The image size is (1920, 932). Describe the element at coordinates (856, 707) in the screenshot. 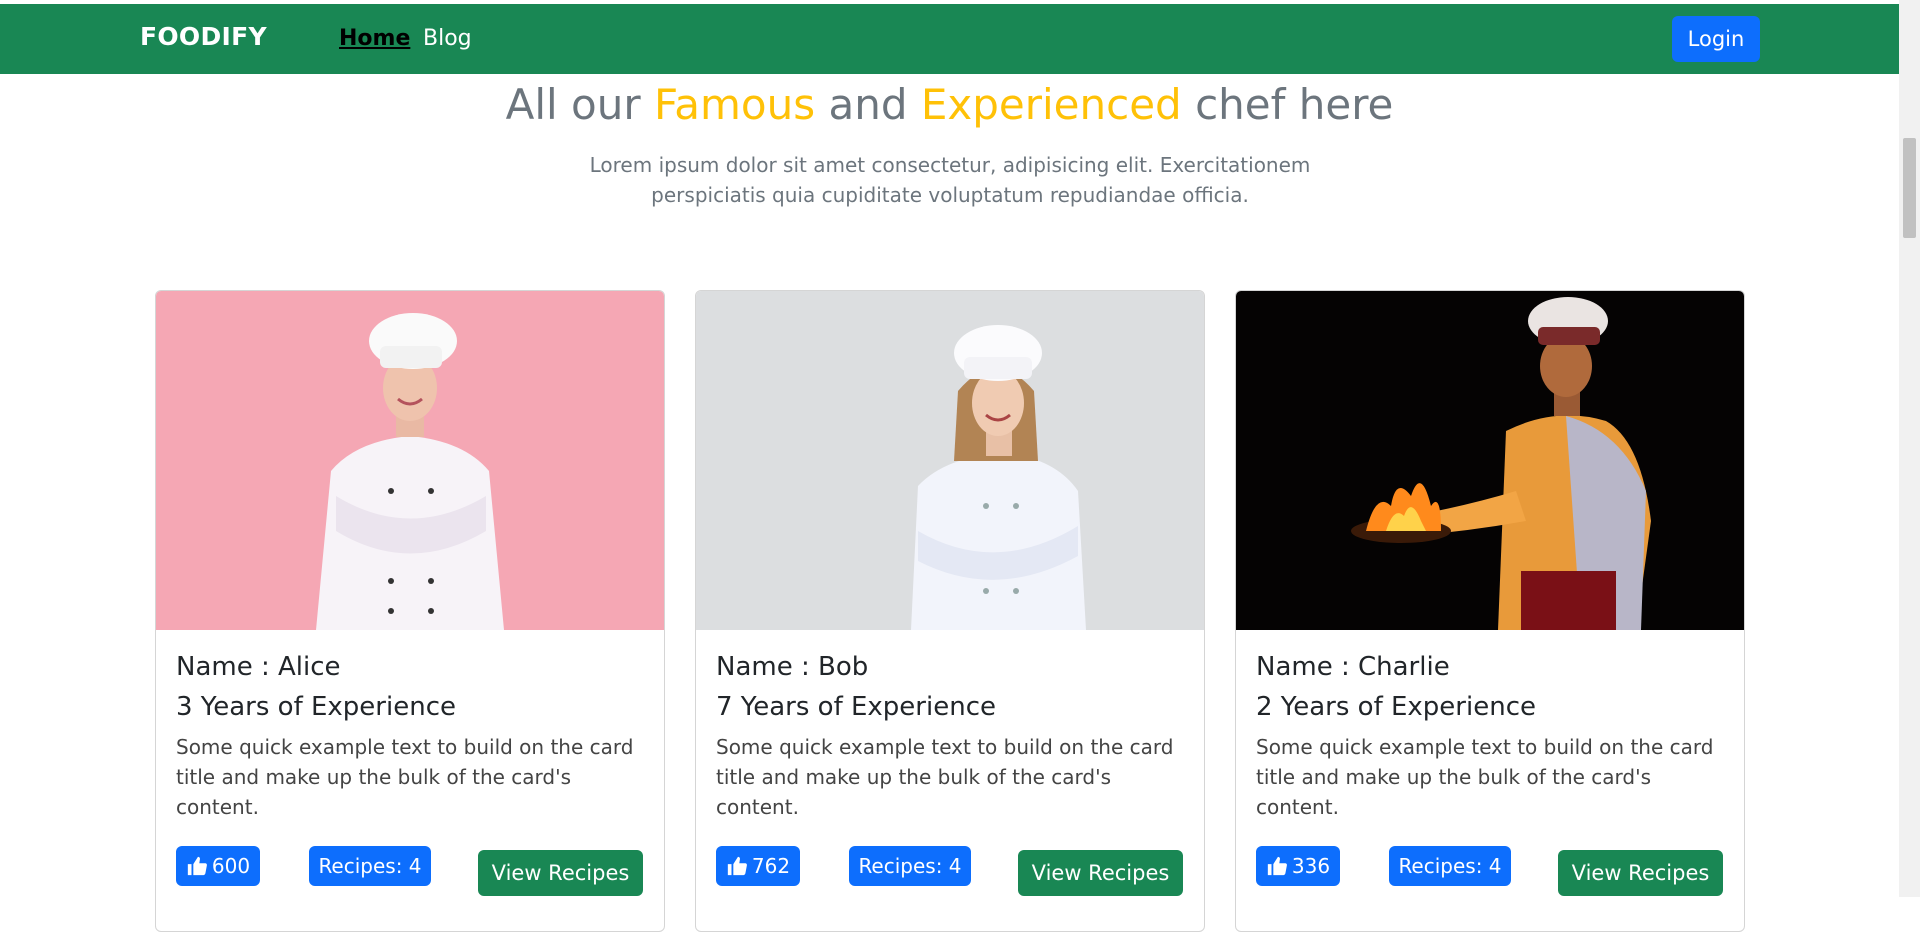

I see `chef-experience: 7 Years of Experience` at that location.